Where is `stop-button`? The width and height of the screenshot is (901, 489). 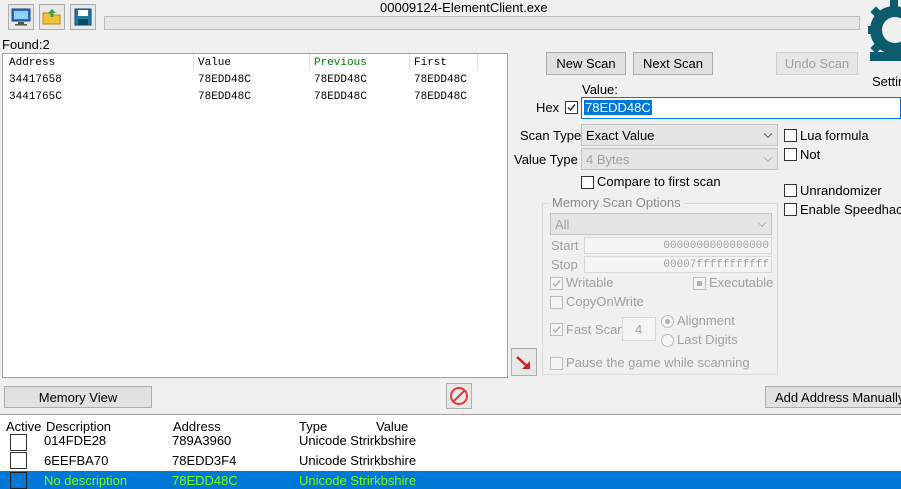
stop-button is located at coordinates (459, 396).